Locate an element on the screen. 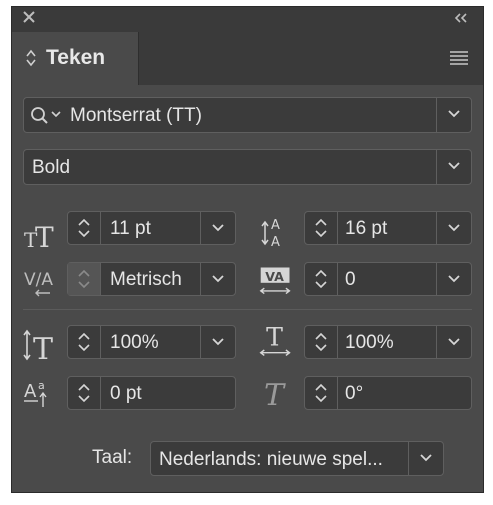 The width and height of the screenshot is (493, 505). language-label: Taal: is located at coordinates (112, 457).